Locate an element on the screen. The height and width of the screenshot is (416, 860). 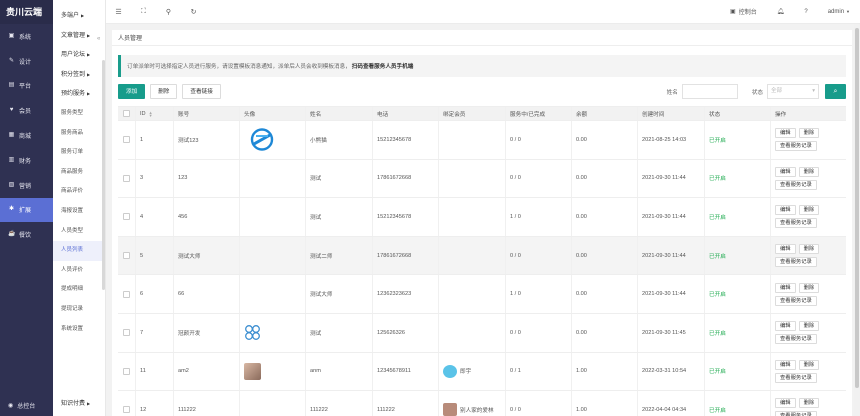
delete-button: 删除 is located at coordinates (164, 91).